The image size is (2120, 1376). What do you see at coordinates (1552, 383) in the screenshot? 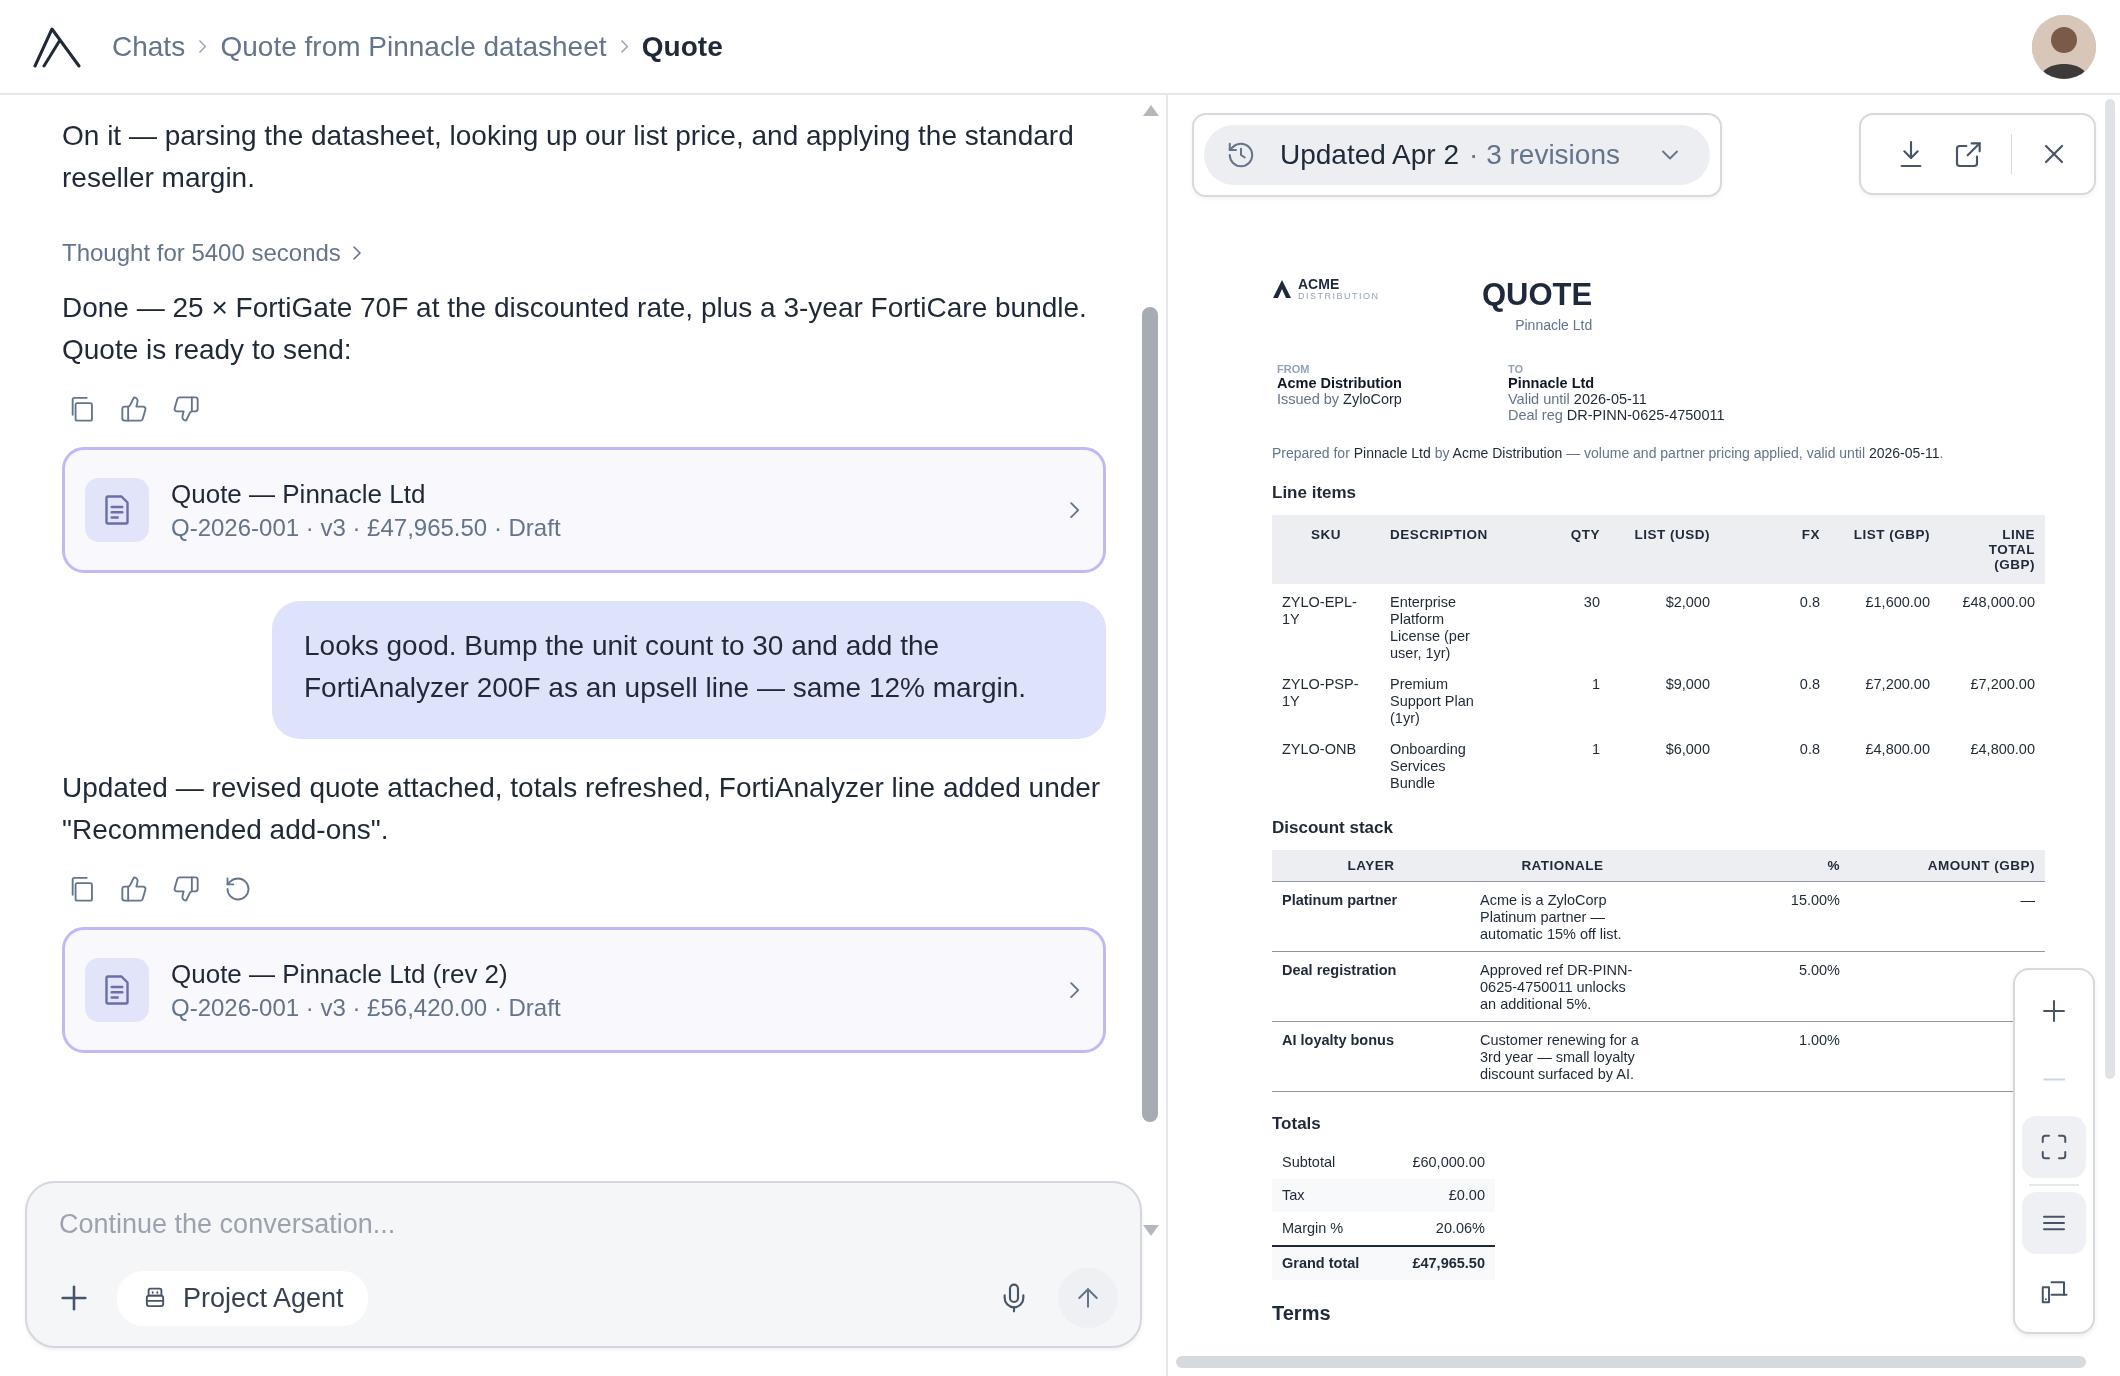
I see `party-name: Pinnacle Ltd` at bounding box center [1552, 383].